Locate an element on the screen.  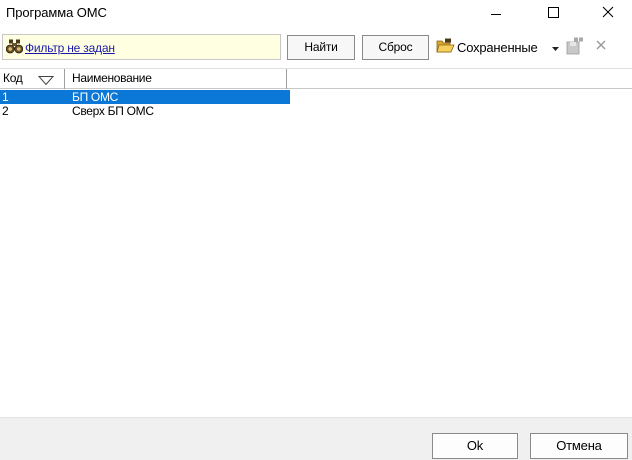
cell-code: 1 is located at coordinates (5, 97).